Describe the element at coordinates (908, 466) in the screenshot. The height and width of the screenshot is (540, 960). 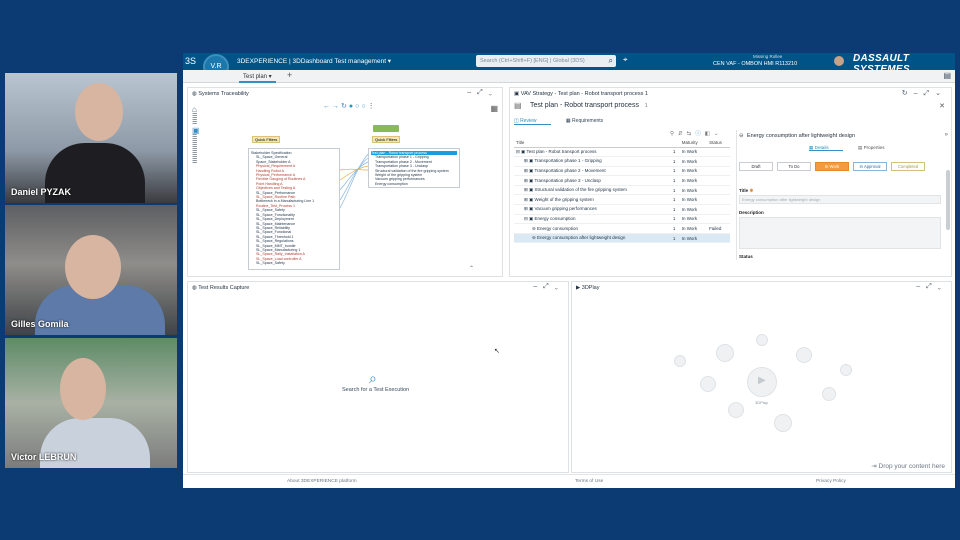
I see `drop-zone-hint: ⇥ Drop your content here` at that location.